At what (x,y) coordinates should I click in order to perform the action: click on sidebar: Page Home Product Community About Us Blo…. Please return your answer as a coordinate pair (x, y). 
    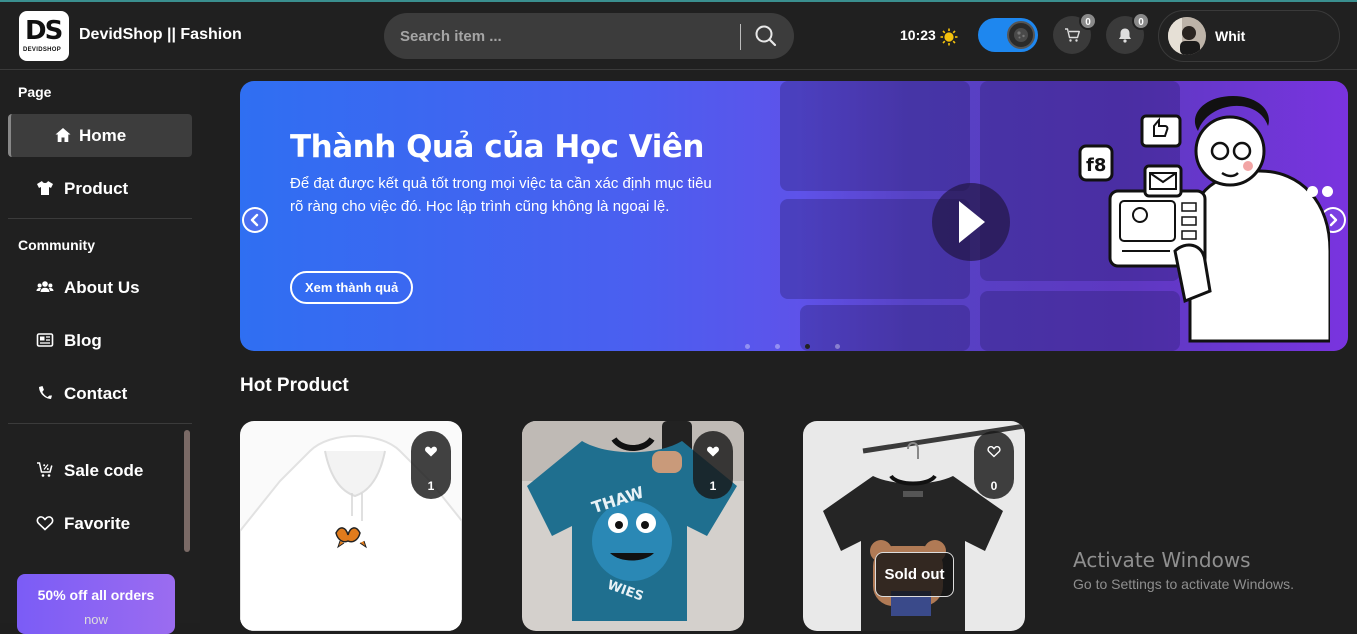
    Looking at the image, I should click on (100, 352).